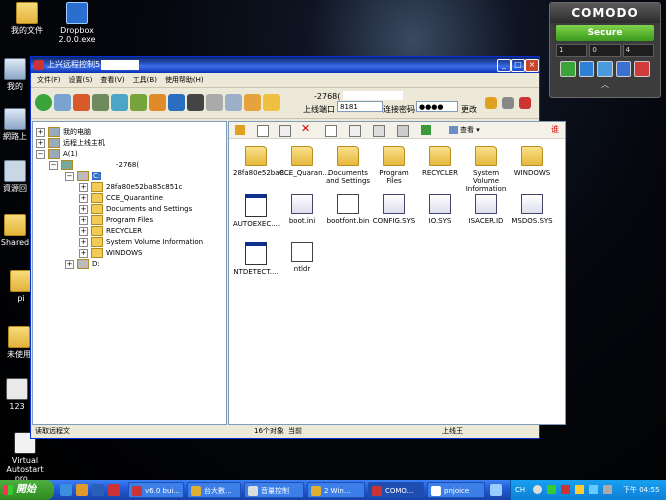 This screenshot has height=500, width=666. Describe the element at coordinates (214, 102) in the screenshot. I see `window-icon` at that location.